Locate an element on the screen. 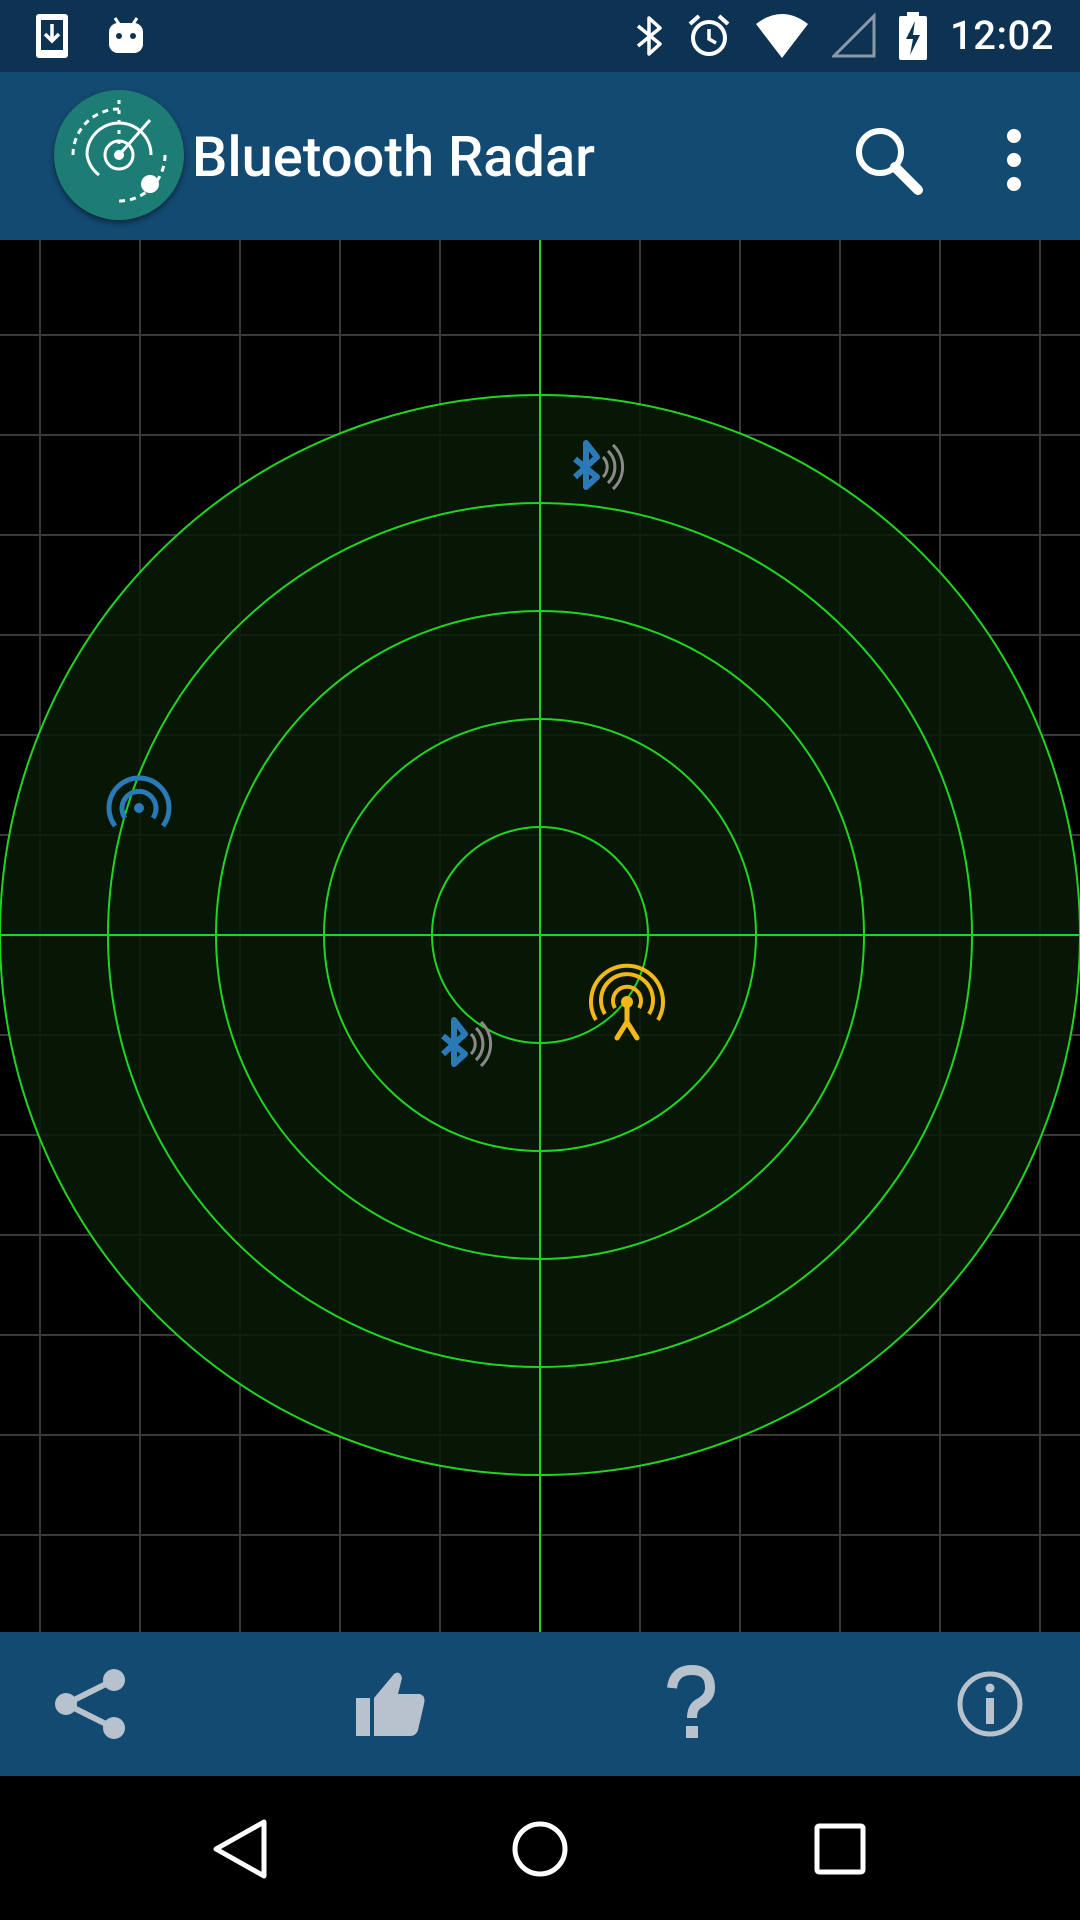 Image resolution: width=1080 pixels, height=1920 pixels. search-icon is located at coordinates (888, 160).